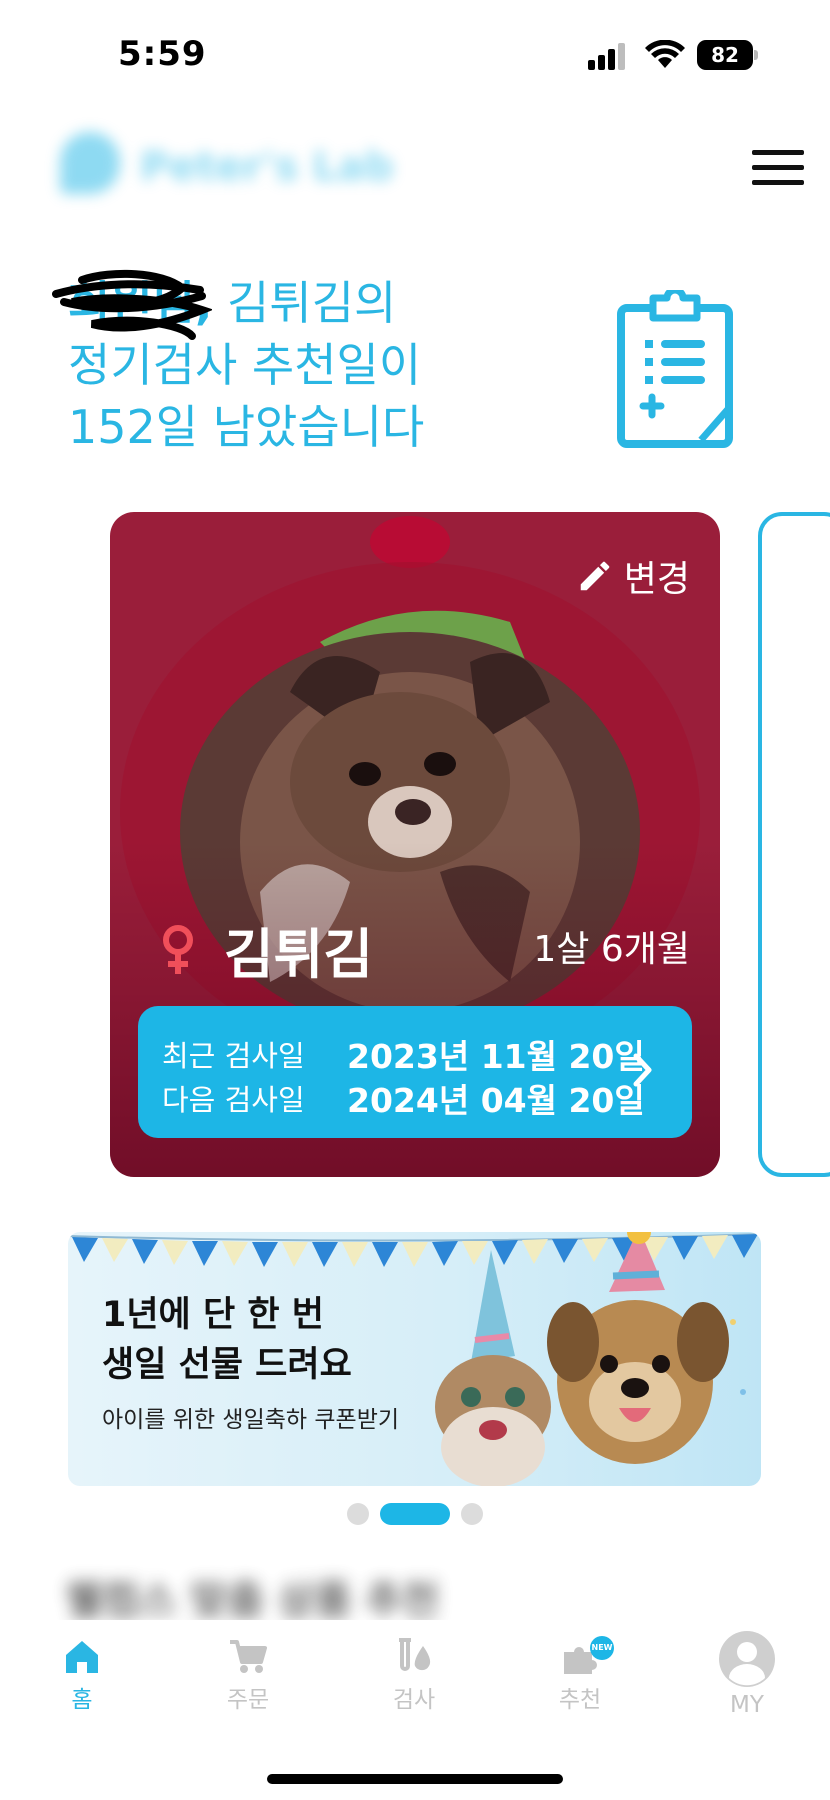 The width and height of the screenshot is (830, 1800). Describe the element at coordinates (595, 576) in the screenshot. I see `pencil-icon` at that location.